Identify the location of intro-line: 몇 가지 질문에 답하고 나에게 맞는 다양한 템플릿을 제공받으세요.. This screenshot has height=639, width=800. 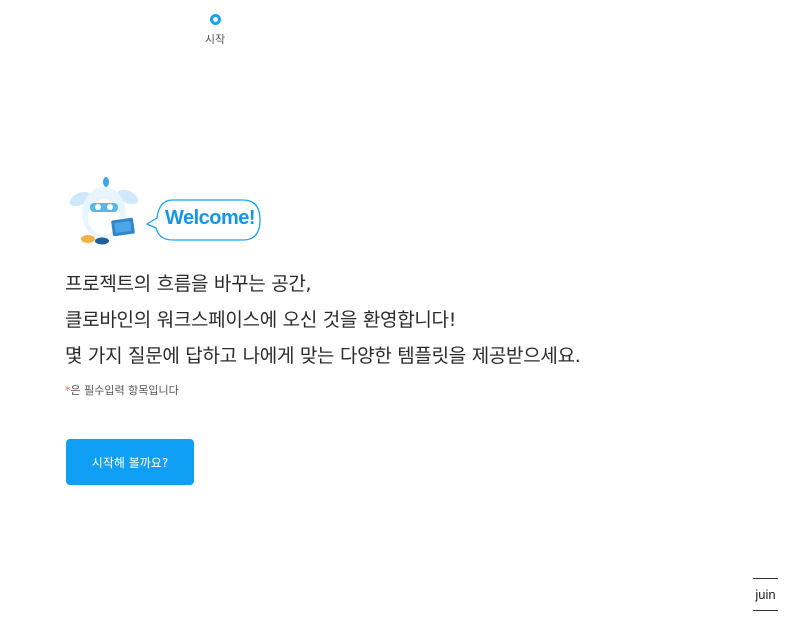
(323, 356).